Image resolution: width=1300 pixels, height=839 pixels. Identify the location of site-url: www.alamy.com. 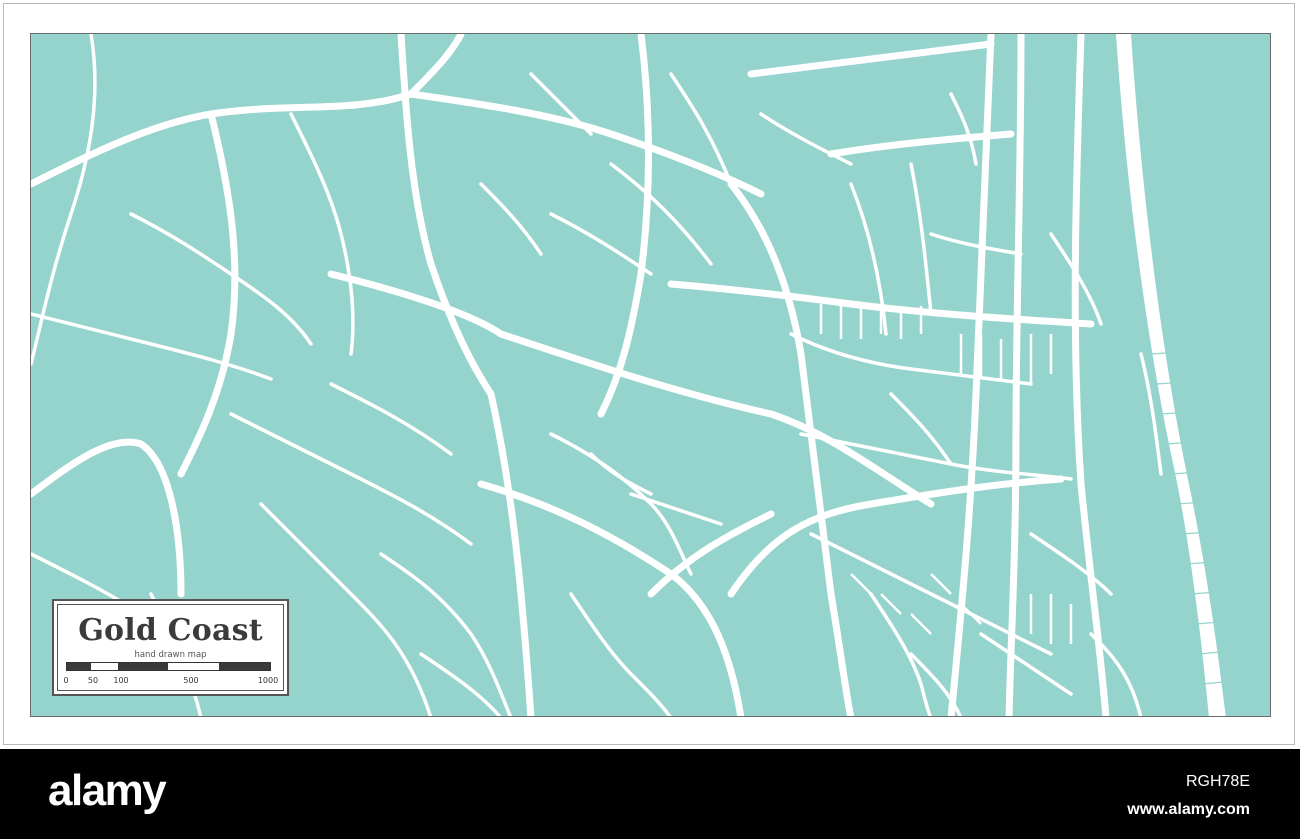
(1188, 810).